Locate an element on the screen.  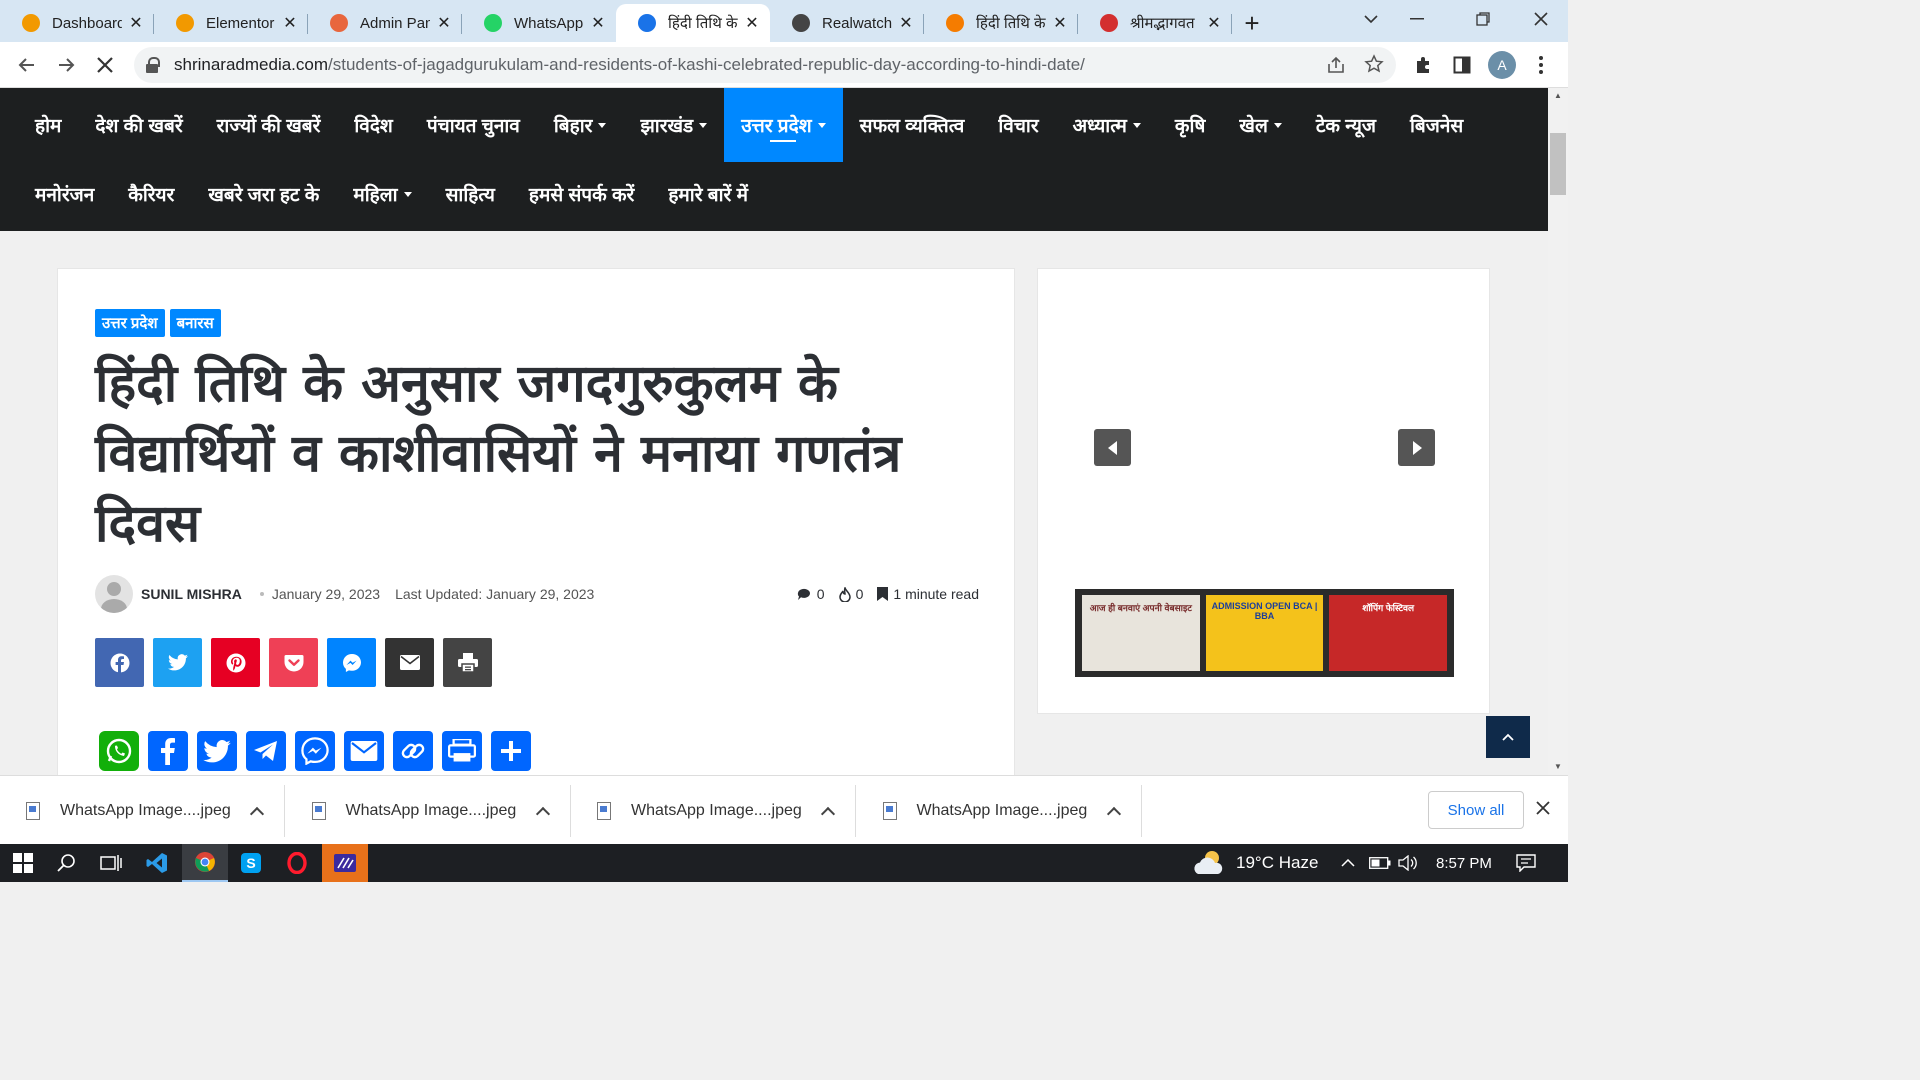
notification-icon is located at coordinates (1526, 863).